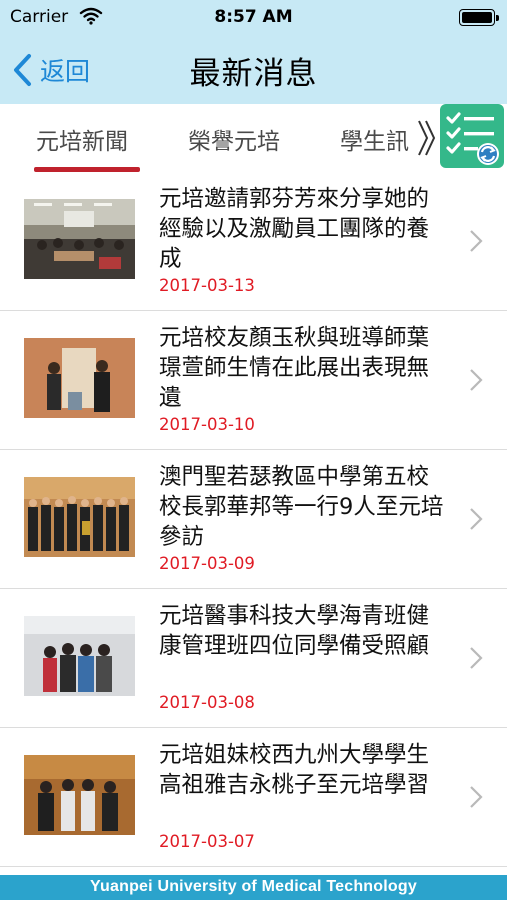 Image resolution: width=507 pixels, height=900 pixels. I want to click on tab-student-news: 學生訊, so click(374, 139).